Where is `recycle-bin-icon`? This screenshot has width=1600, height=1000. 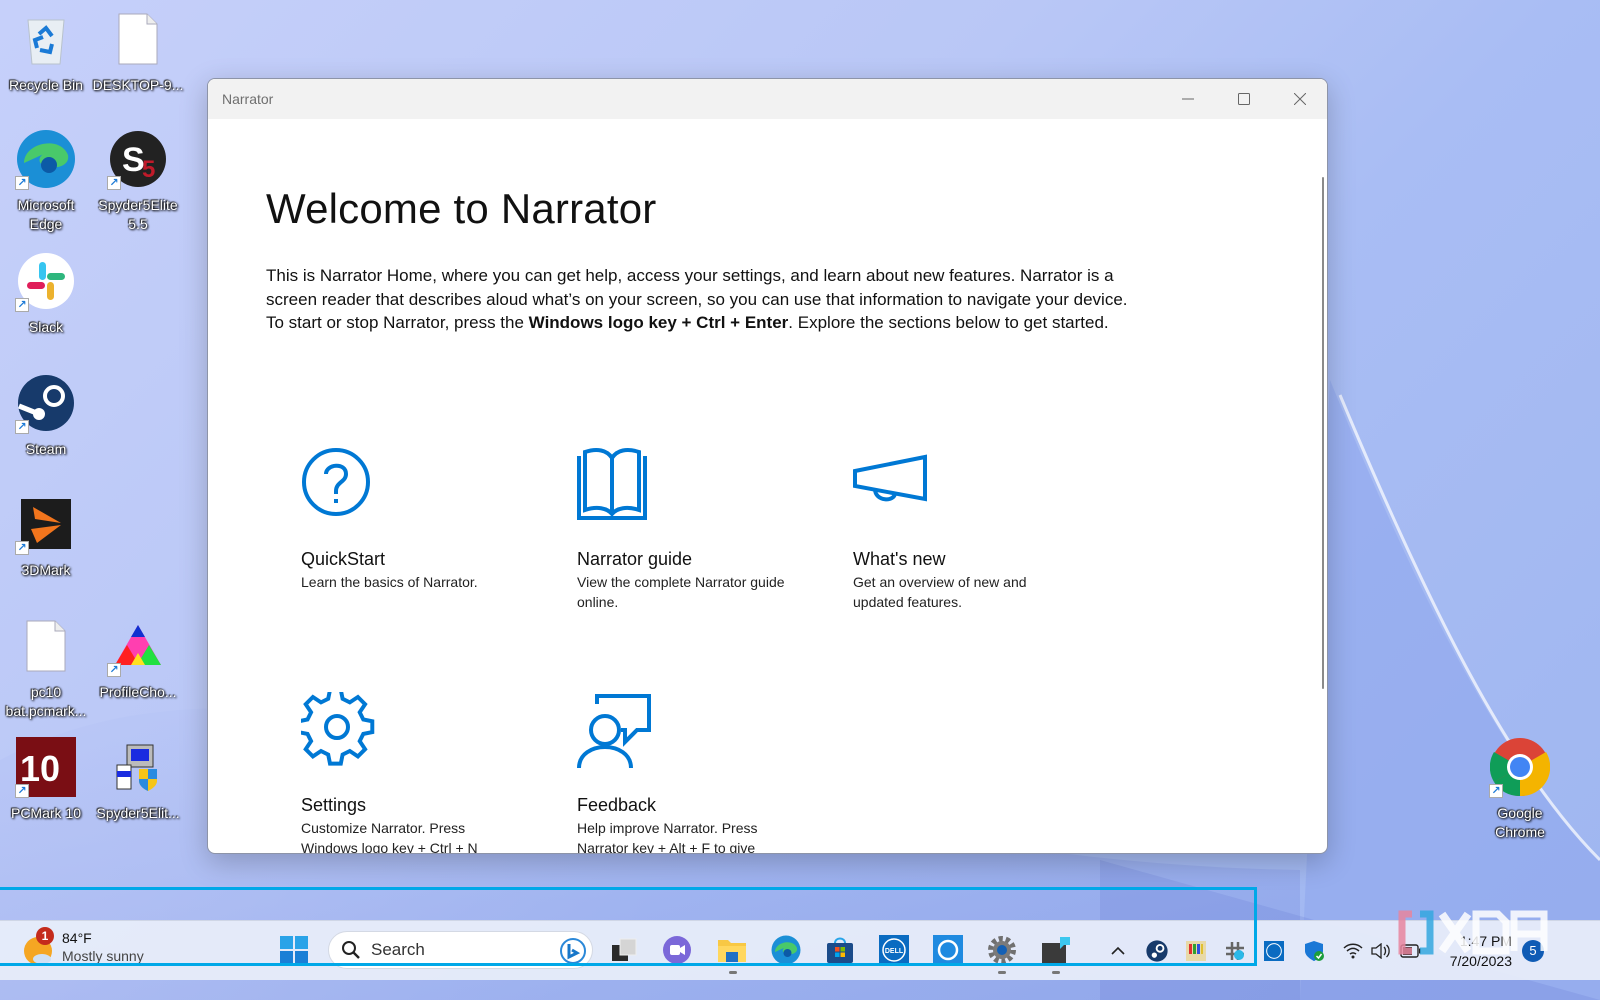
recycle-bin-icon is located at coordinates (46, 39).